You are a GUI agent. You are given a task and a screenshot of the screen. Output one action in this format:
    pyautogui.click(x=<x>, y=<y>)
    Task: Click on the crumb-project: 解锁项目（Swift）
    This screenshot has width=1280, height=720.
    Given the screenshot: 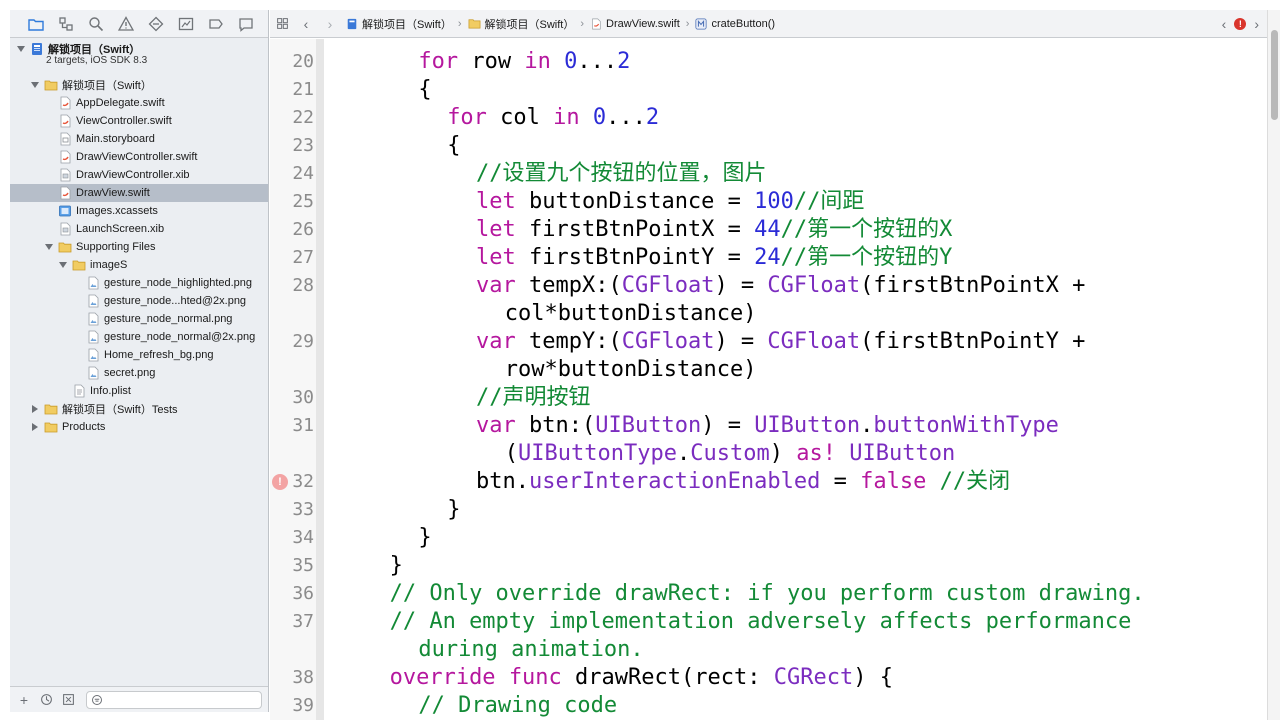 What is the action you would take?
    pyautogui.click(x=399, y=24)
    